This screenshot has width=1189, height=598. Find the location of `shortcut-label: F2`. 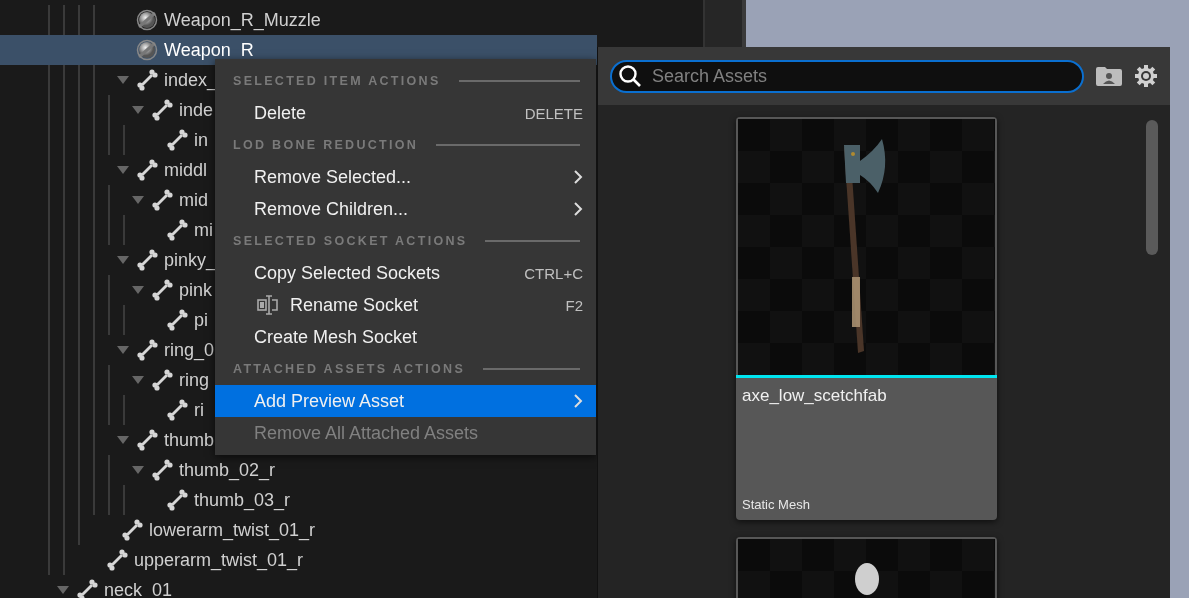

shortcut-label: F2 is located at coordinates (574, 305).